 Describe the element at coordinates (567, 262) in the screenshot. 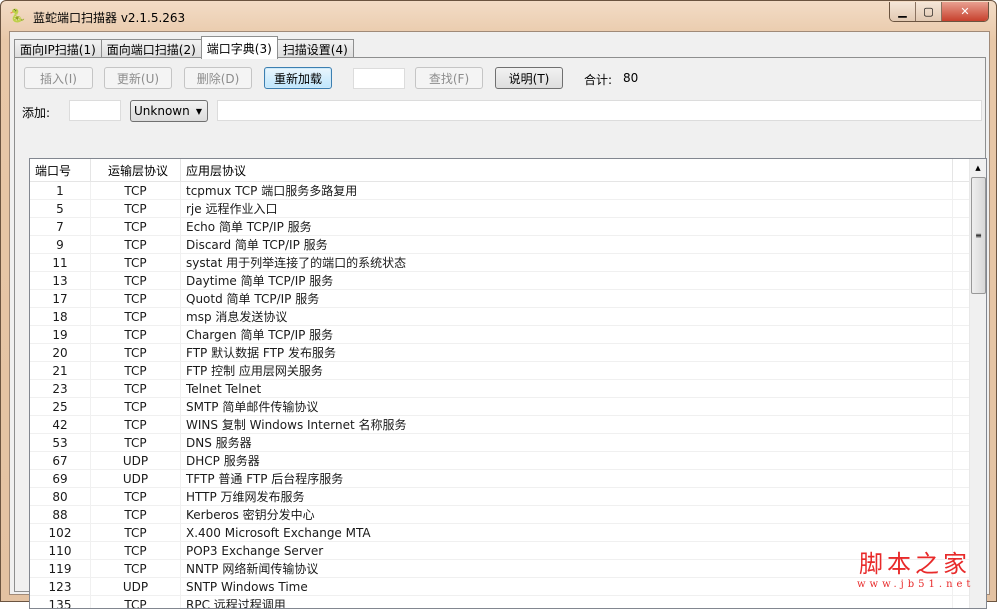

I see `cell-application: systat 用于列举连接了的端口的系统状态` at that location.